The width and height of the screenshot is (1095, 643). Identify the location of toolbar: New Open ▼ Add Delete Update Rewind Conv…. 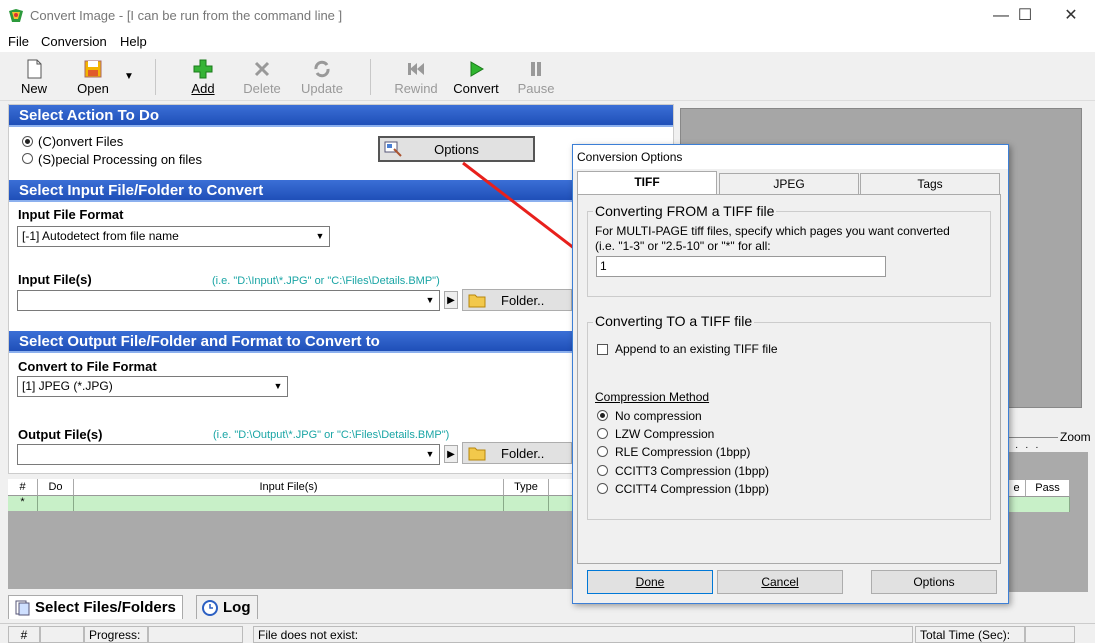
(547, 77).